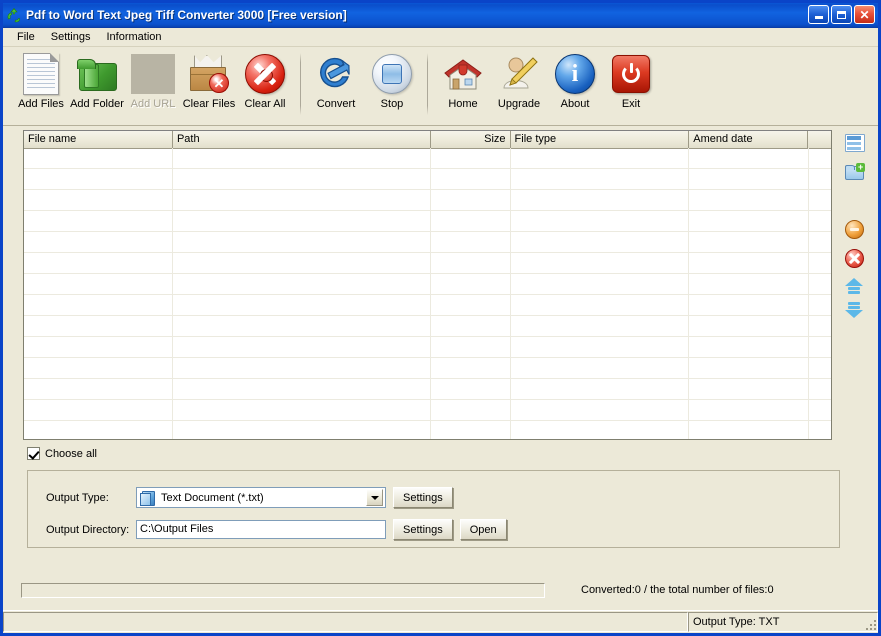 The height and width of the screenshot is (636, 881). I want to click on toolbar-button-stop: Stop, so click(392, 85).